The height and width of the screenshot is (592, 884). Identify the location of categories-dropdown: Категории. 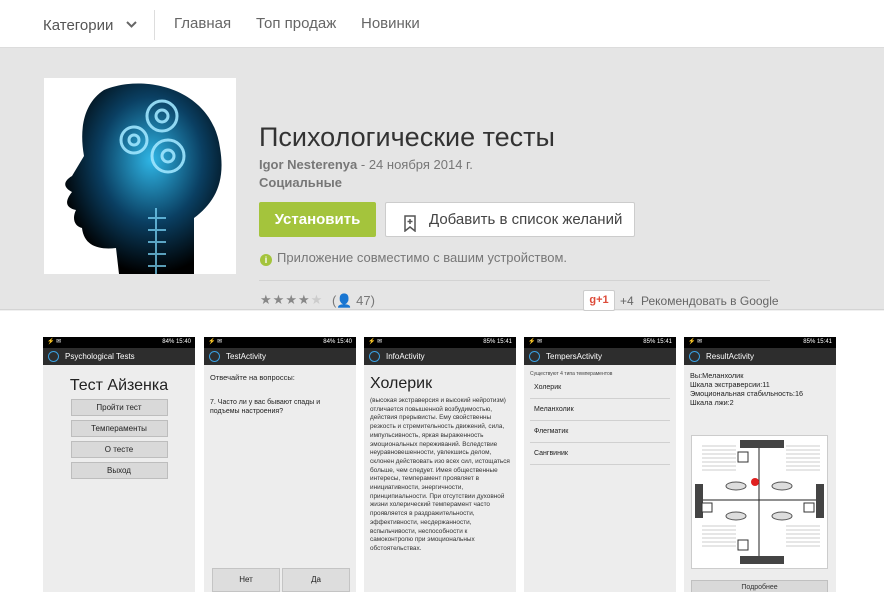
(90, 24).